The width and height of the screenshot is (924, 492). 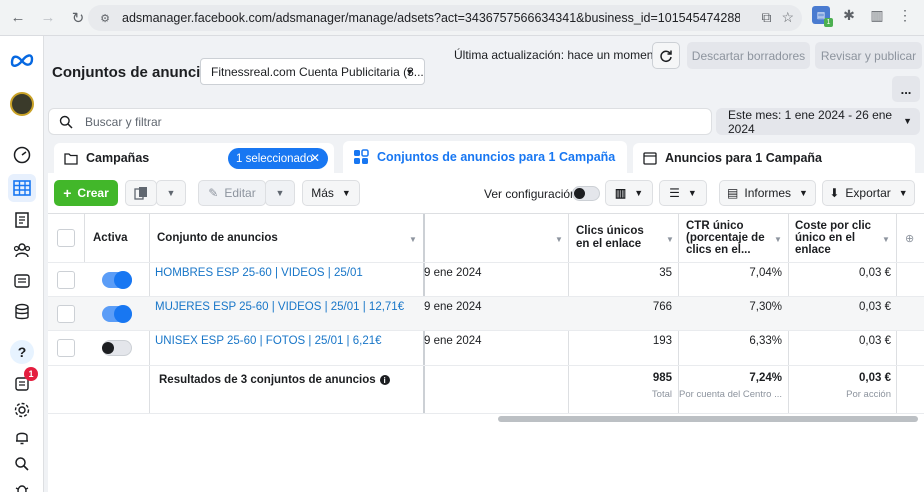 I want to click on search-filter-bar: Buscar y filtrar, so click(x=380, y=121).